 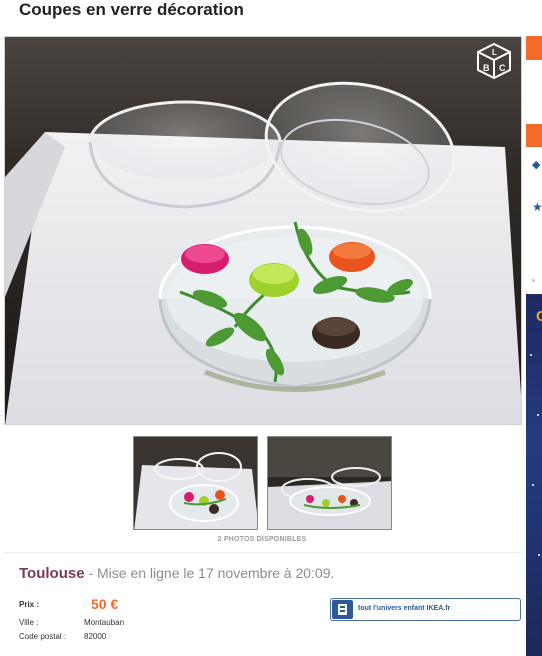 What do you see at coordinates (494, 61) in the screenshot?
I see `lbc-cube-icon: L B C` at bounding box center [494, 61].